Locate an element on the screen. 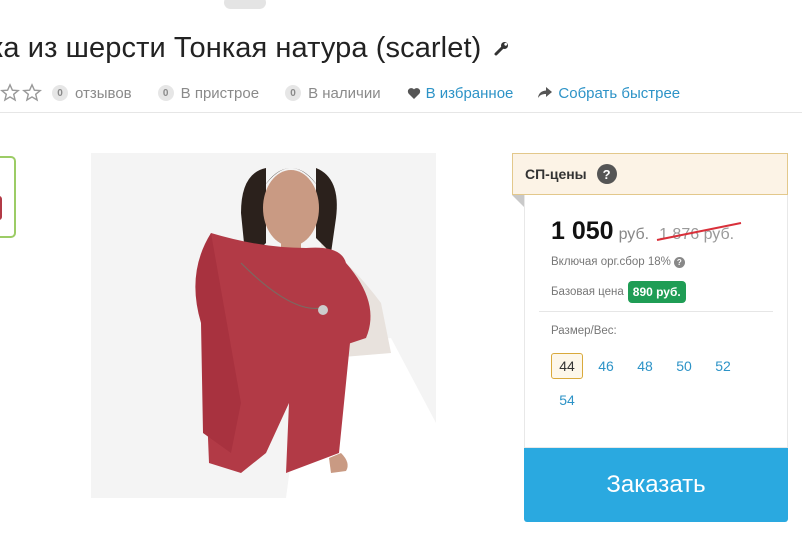 This screenshot has width=802, height=546. price-line: 1 050 руб. 1 876 руб. is located at coordinates (646, 231).